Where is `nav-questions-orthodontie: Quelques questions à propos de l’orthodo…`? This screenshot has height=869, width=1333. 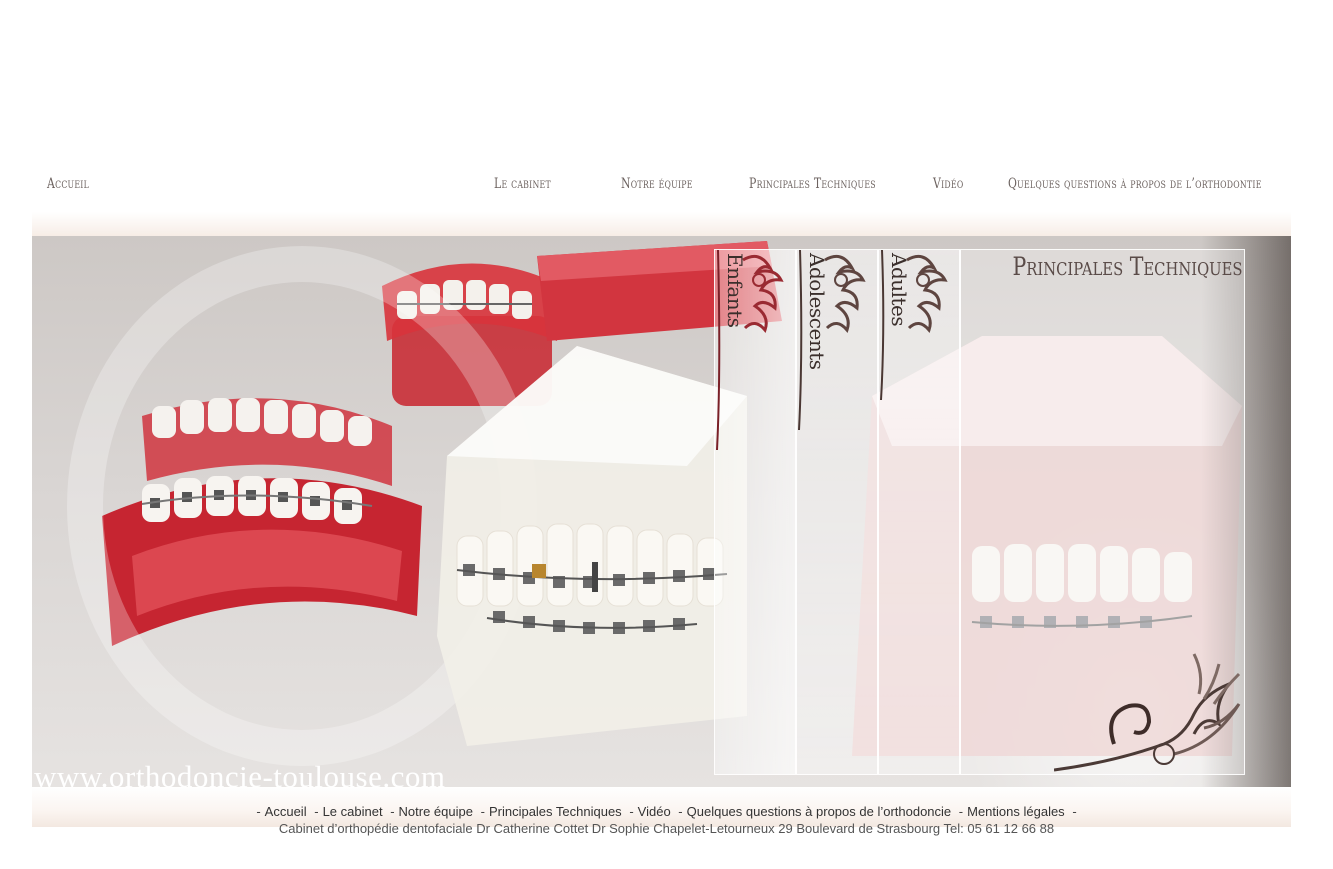
nav-questions-orthodontie: Quelques questions à propos de l’orthodo… is located at coordinates (1135, 184).